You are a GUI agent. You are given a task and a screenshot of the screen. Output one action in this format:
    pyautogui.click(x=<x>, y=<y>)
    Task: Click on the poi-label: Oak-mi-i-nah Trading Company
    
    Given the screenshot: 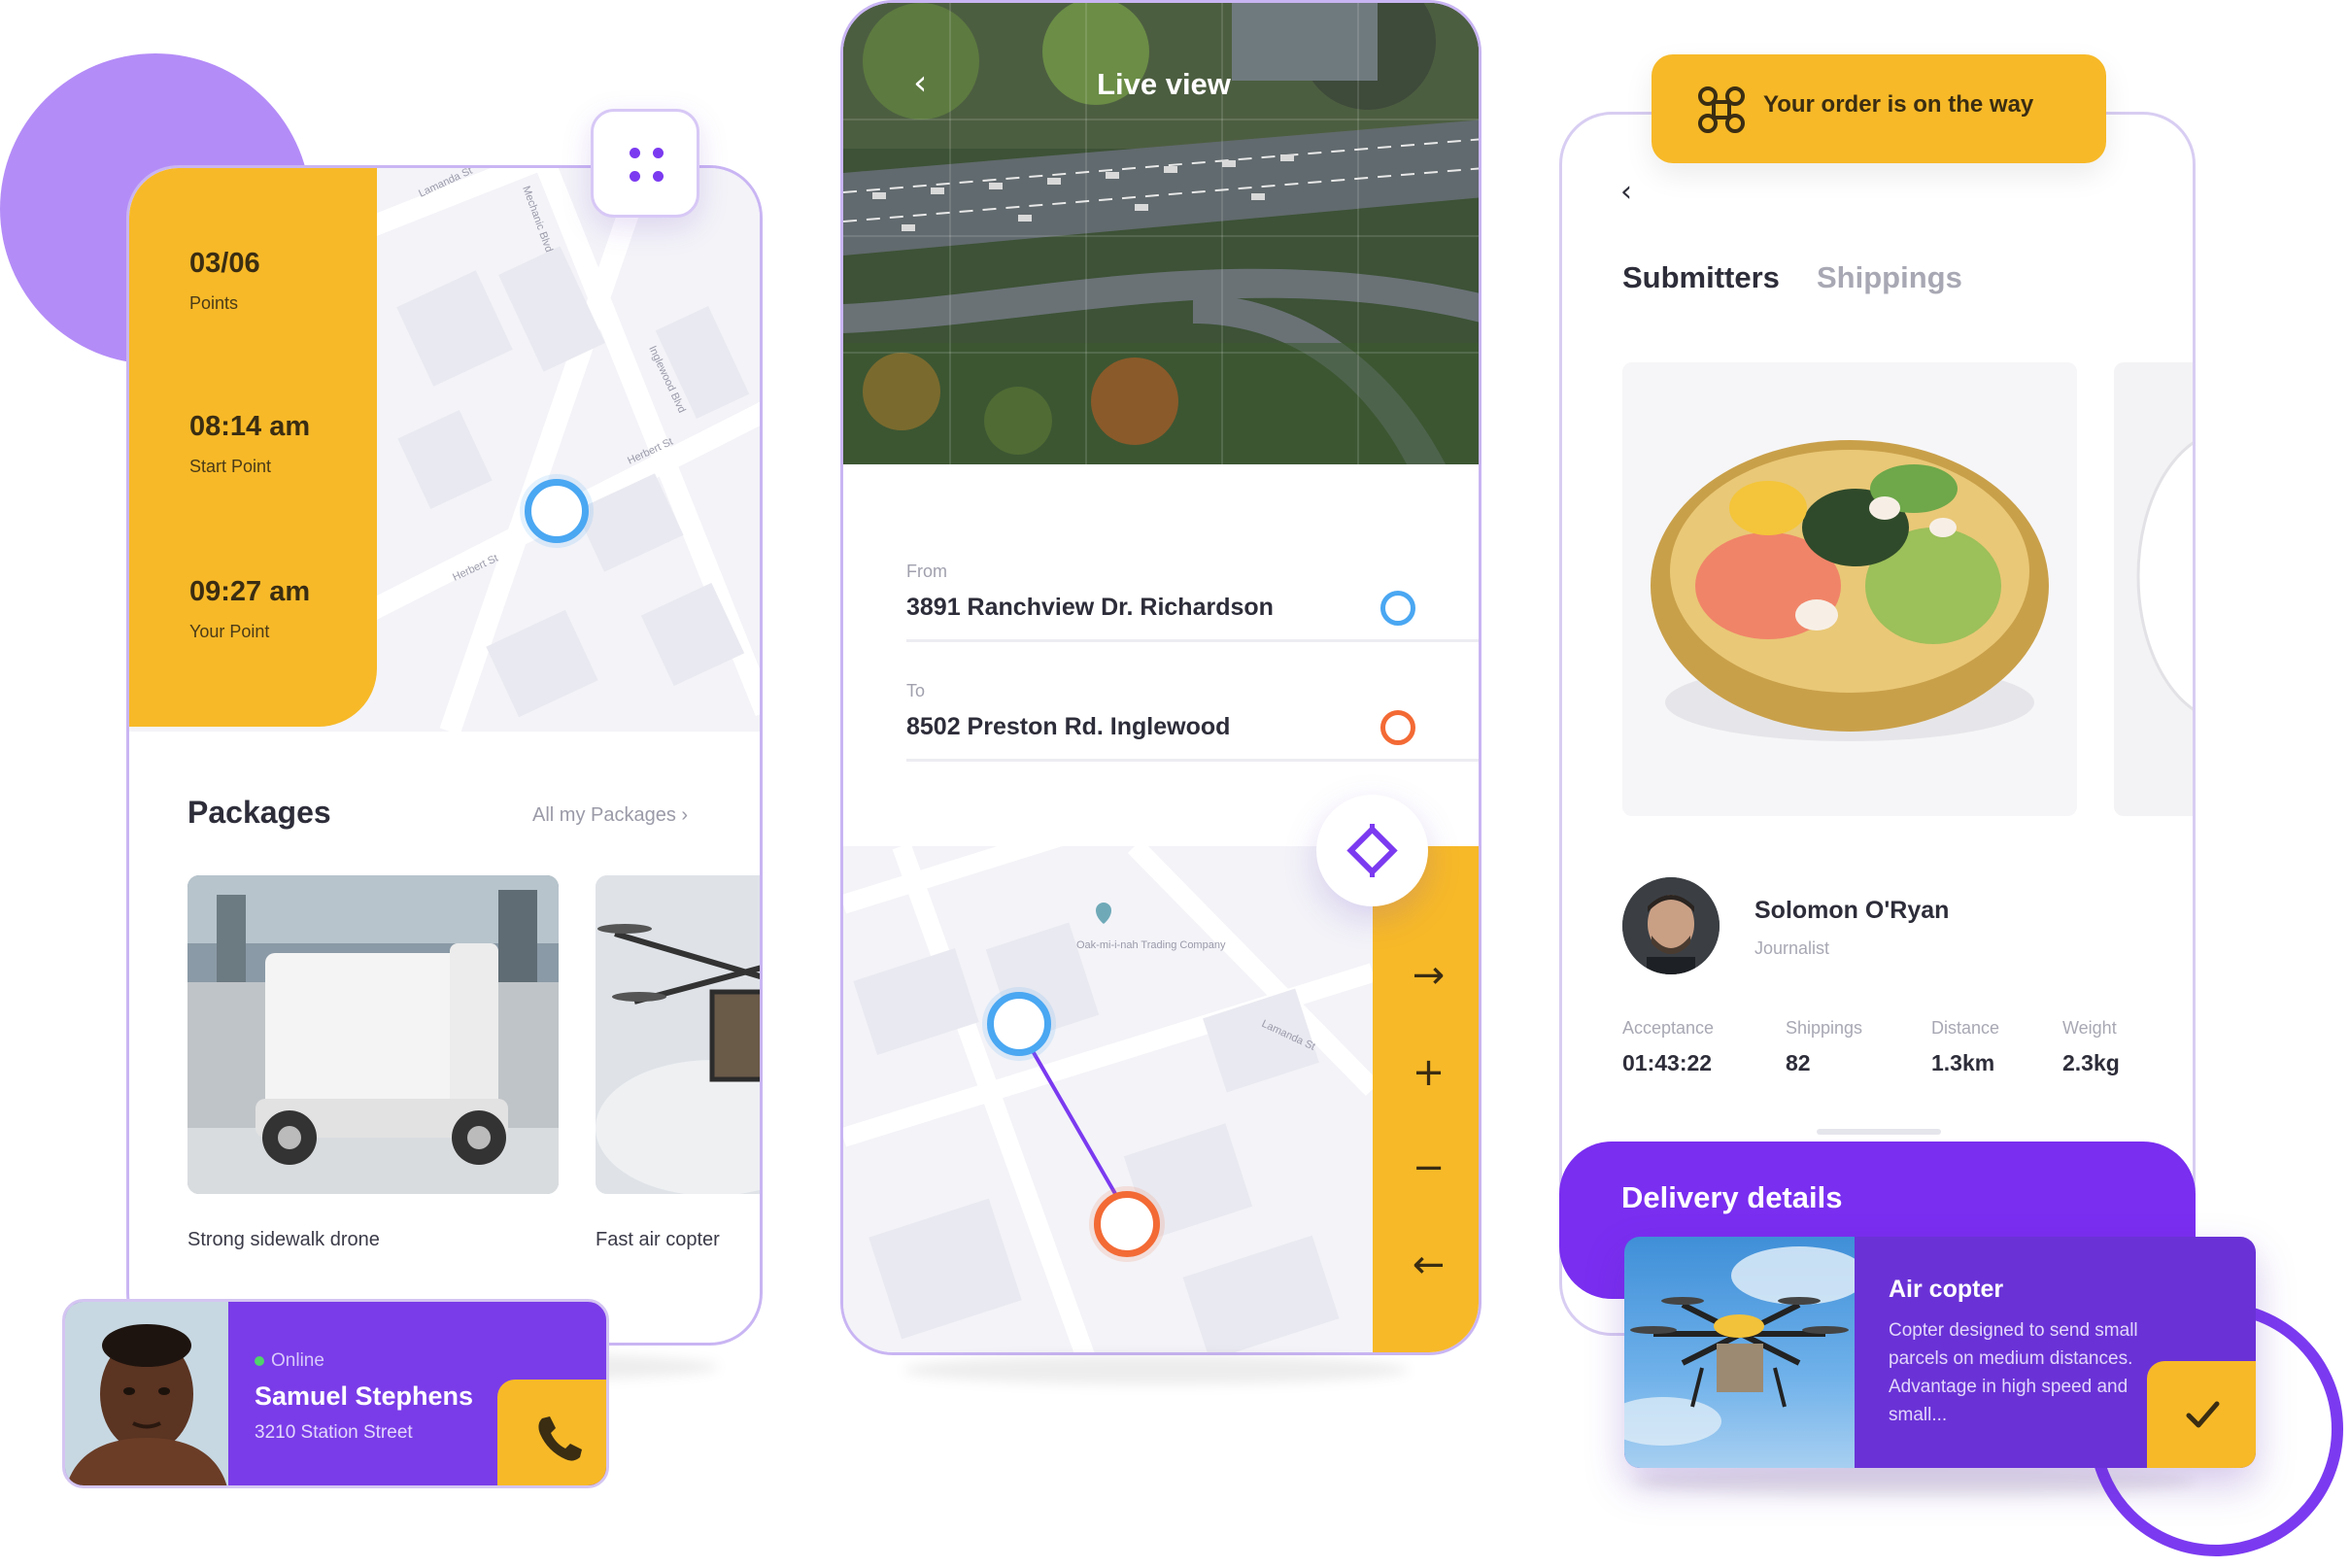 What is the action you would take?
    pyautogui.click(x=1151, y=945)
    